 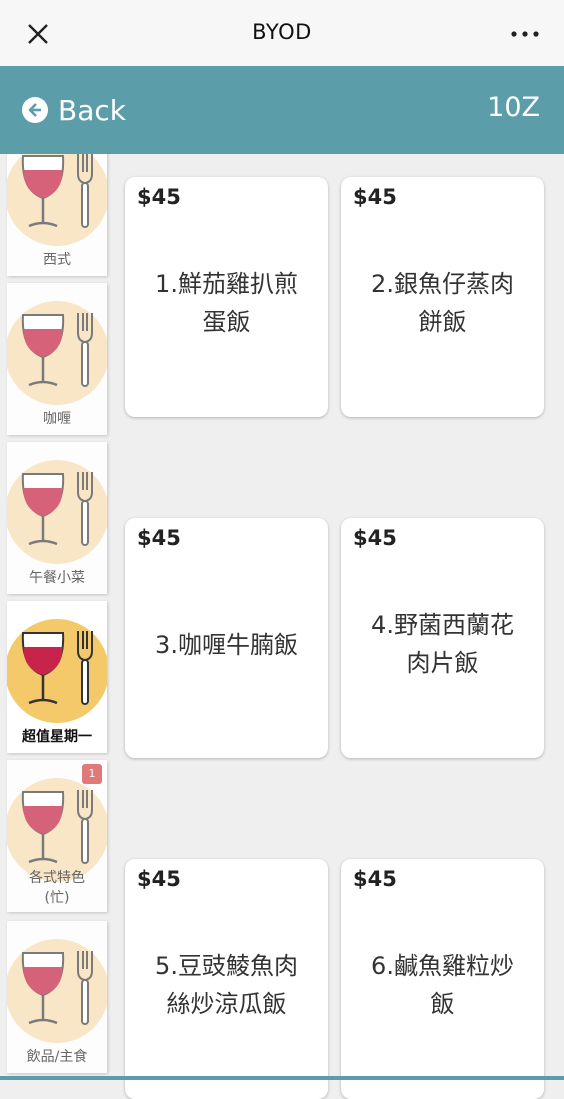 I want to click on count-badge: 1, so click(x=92, y=774).